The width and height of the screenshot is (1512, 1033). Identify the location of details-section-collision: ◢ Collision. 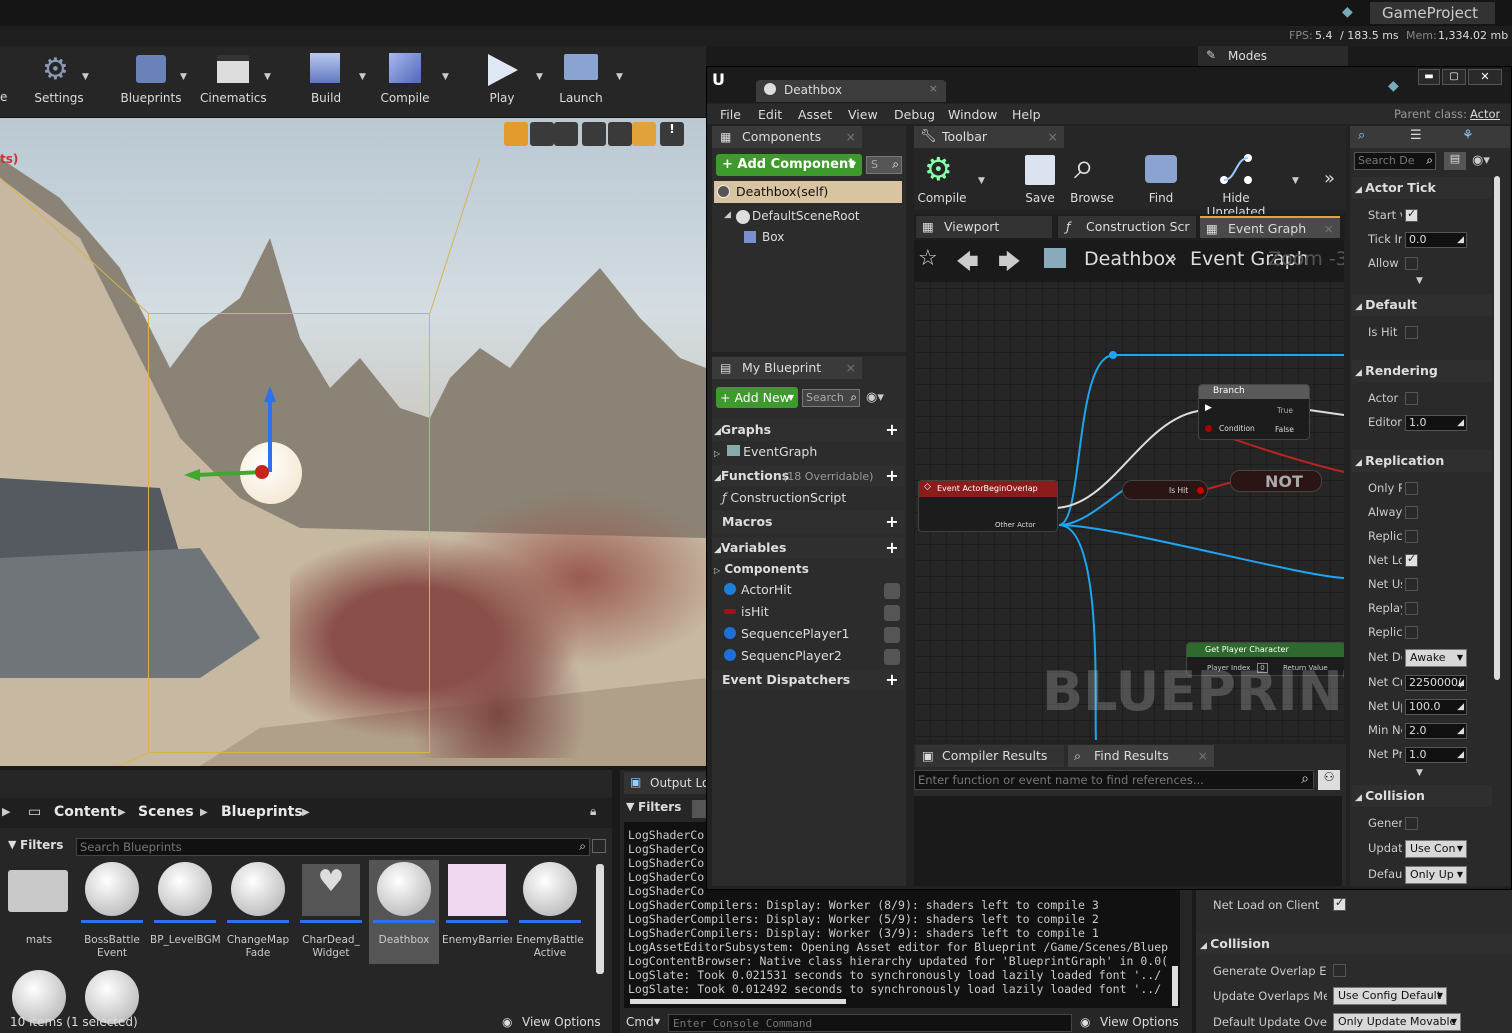
(1422, 796).